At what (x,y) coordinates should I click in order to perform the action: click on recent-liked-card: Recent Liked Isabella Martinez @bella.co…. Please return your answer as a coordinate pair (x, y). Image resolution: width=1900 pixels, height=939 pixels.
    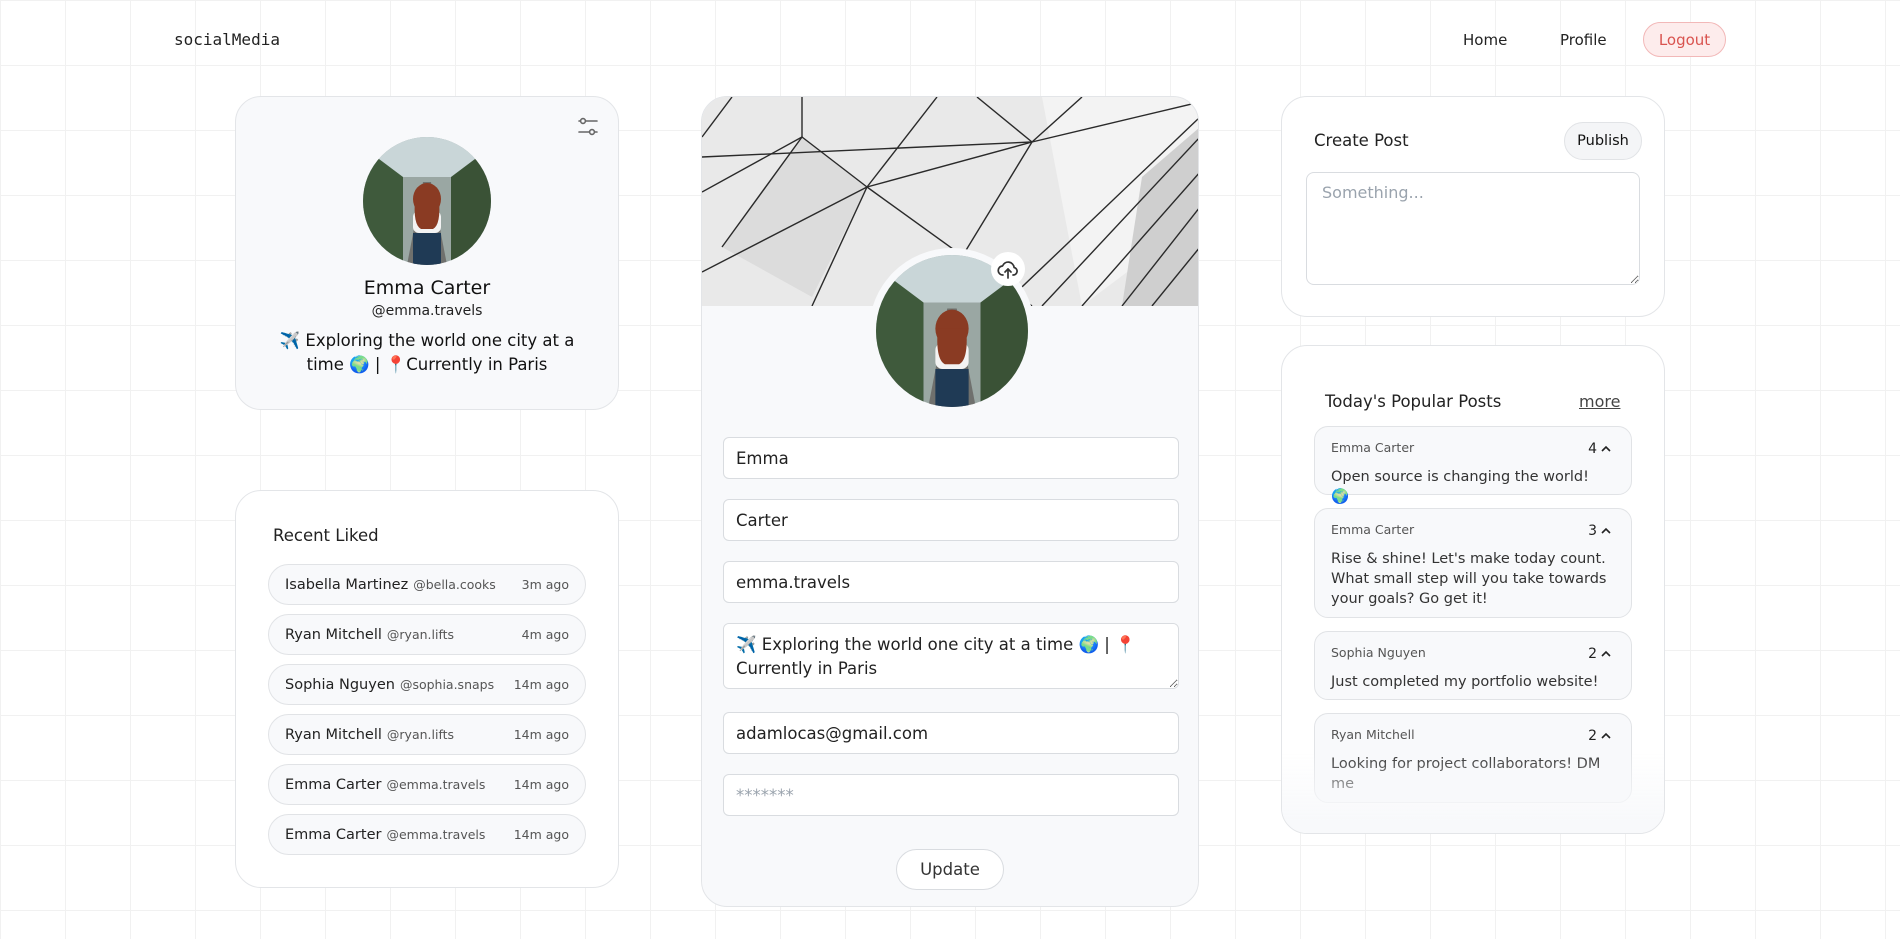
    Looking at the image, I should click on (427, 689).